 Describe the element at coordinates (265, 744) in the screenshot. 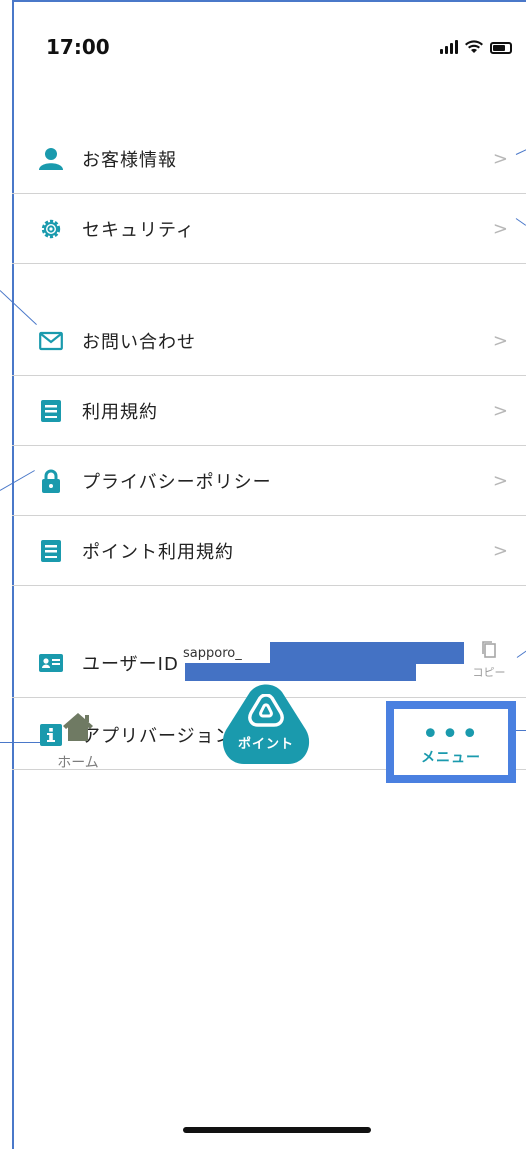

I see `tab-point-label: ポイント` at that location.